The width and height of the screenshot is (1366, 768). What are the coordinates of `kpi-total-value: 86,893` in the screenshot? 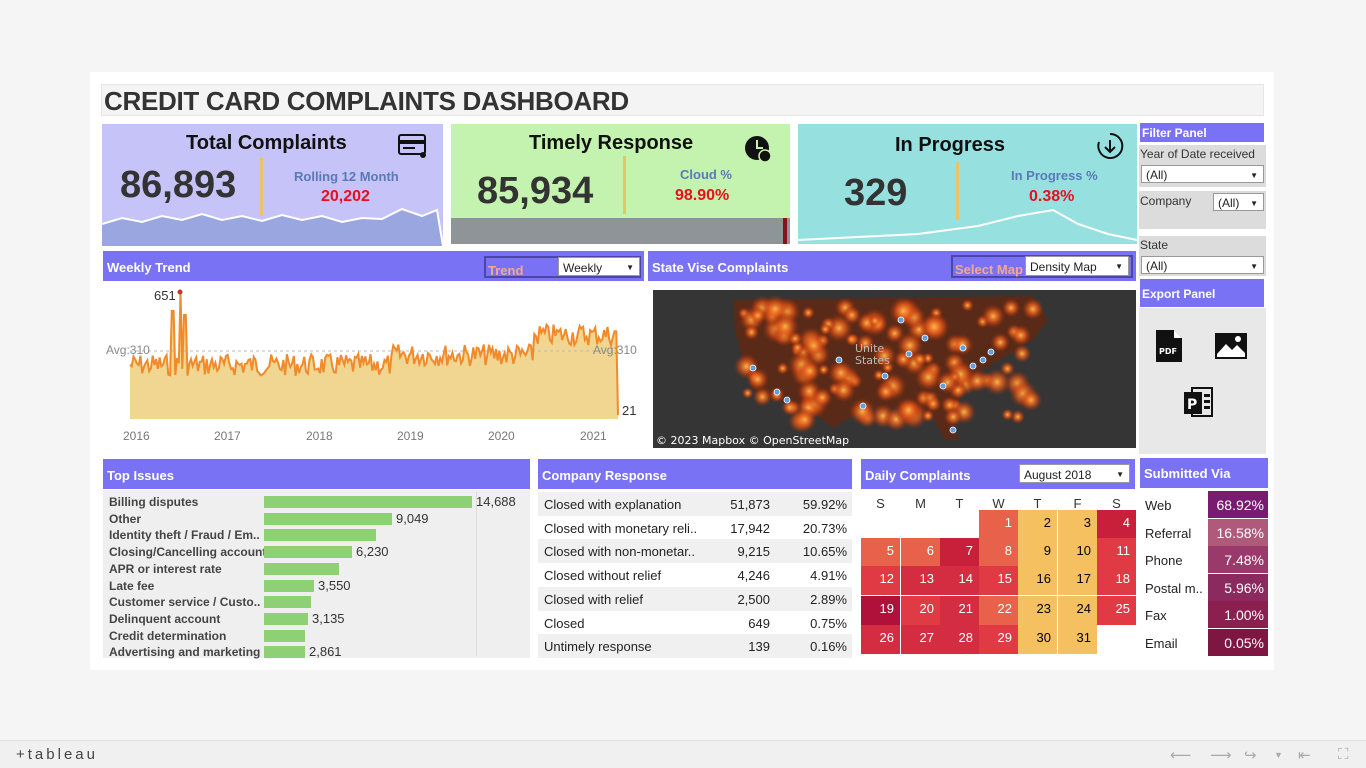 It's located at (178, 185).